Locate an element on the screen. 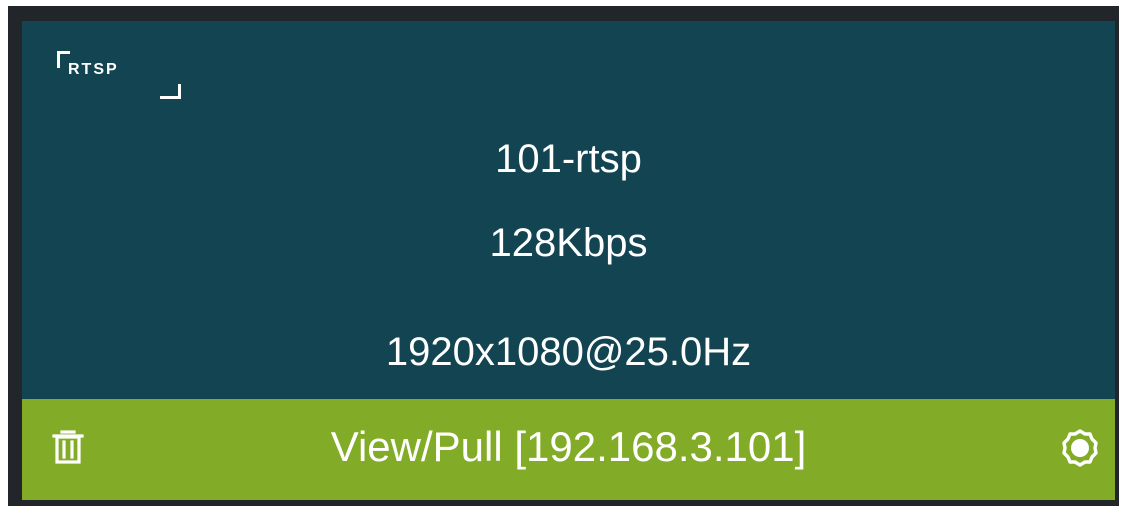 The height and width of the screenshot is (510, 1123). protocol-badge: RTSP is located at coordinates (119, 75).